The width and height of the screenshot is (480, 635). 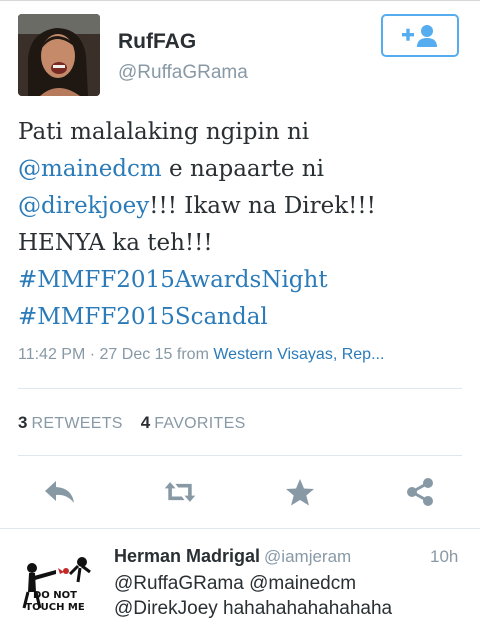 I want to click on tweet-text-line: @direkjoey!!! Ikaw na Direk!!!, so click(x=242, y=206).